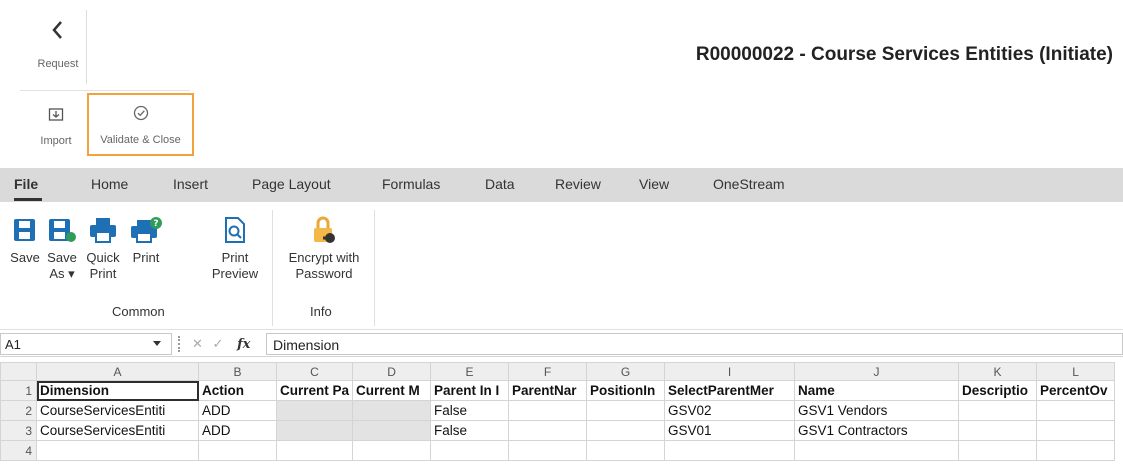 This screenshot has height=466, width=1123. Describe the element at coordinates (179, 344) in the screenshot. I see `formula-bar-grip` at that location.